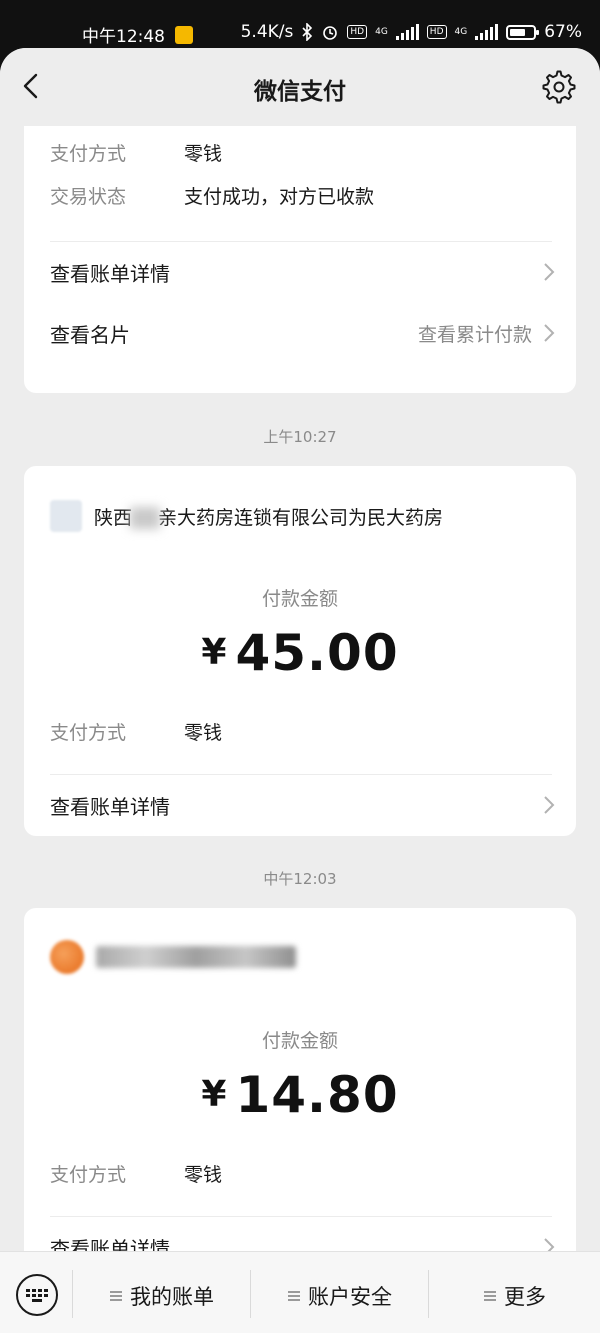 Image resolution: width=600 pixels, height=1333 pixels. Describe the element at coordinates (303, 957) in the screenshot. I see `merchant-row` at that location.